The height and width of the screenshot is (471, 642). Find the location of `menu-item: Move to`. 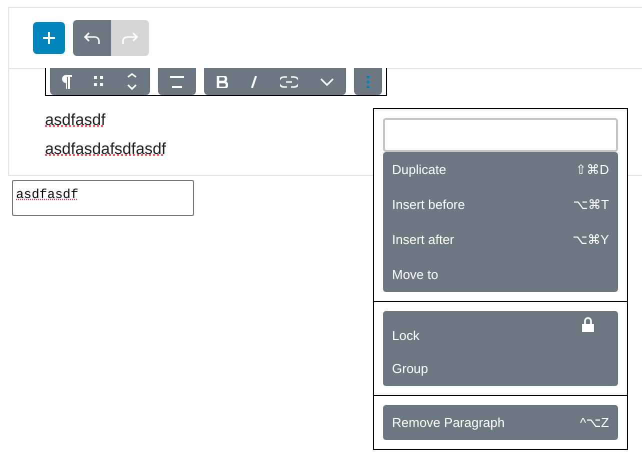

menu-item: Move to is located at coordinates (500, 274).